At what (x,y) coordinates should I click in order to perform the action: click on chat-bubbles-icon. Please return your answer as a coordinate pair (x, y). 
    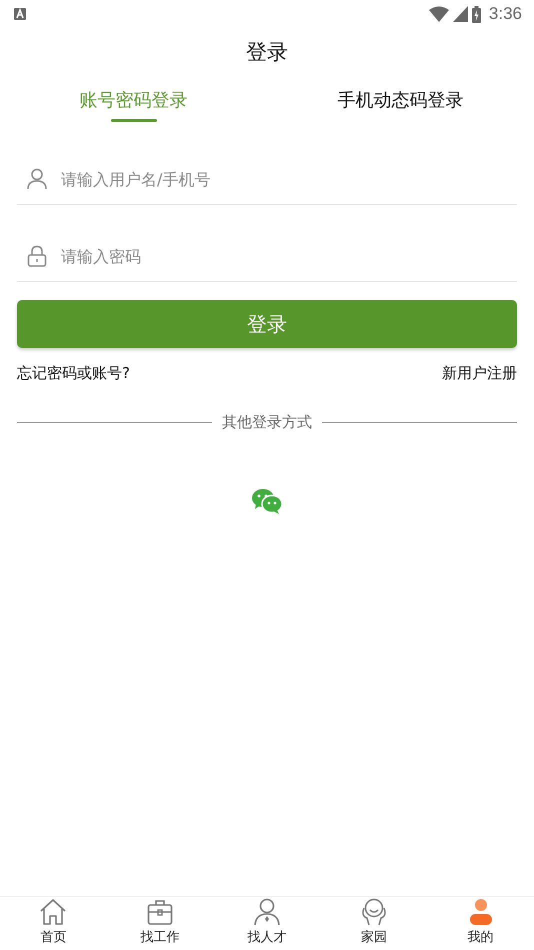
    Looking at the image, I should click on (267, 501).